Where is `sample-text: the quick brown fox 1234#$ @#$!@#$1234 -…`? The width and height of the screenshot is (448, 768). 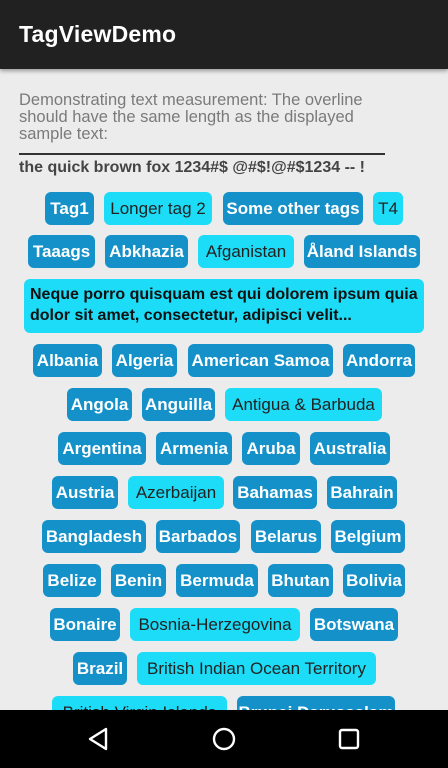
sample-text: the quick brown fox 1234#$ @#$!@#$1234 -… is located at coordinates (192, 167).